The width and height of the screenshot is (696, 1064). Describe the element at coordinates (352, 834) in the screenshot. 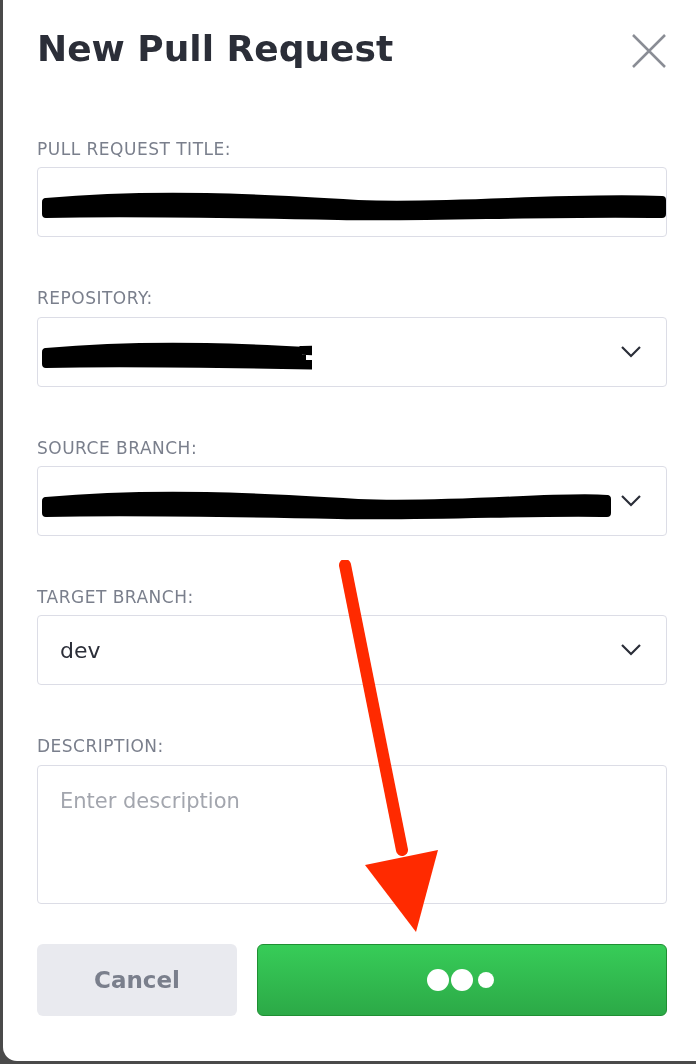

I see `description-field: Enter description` at that location.